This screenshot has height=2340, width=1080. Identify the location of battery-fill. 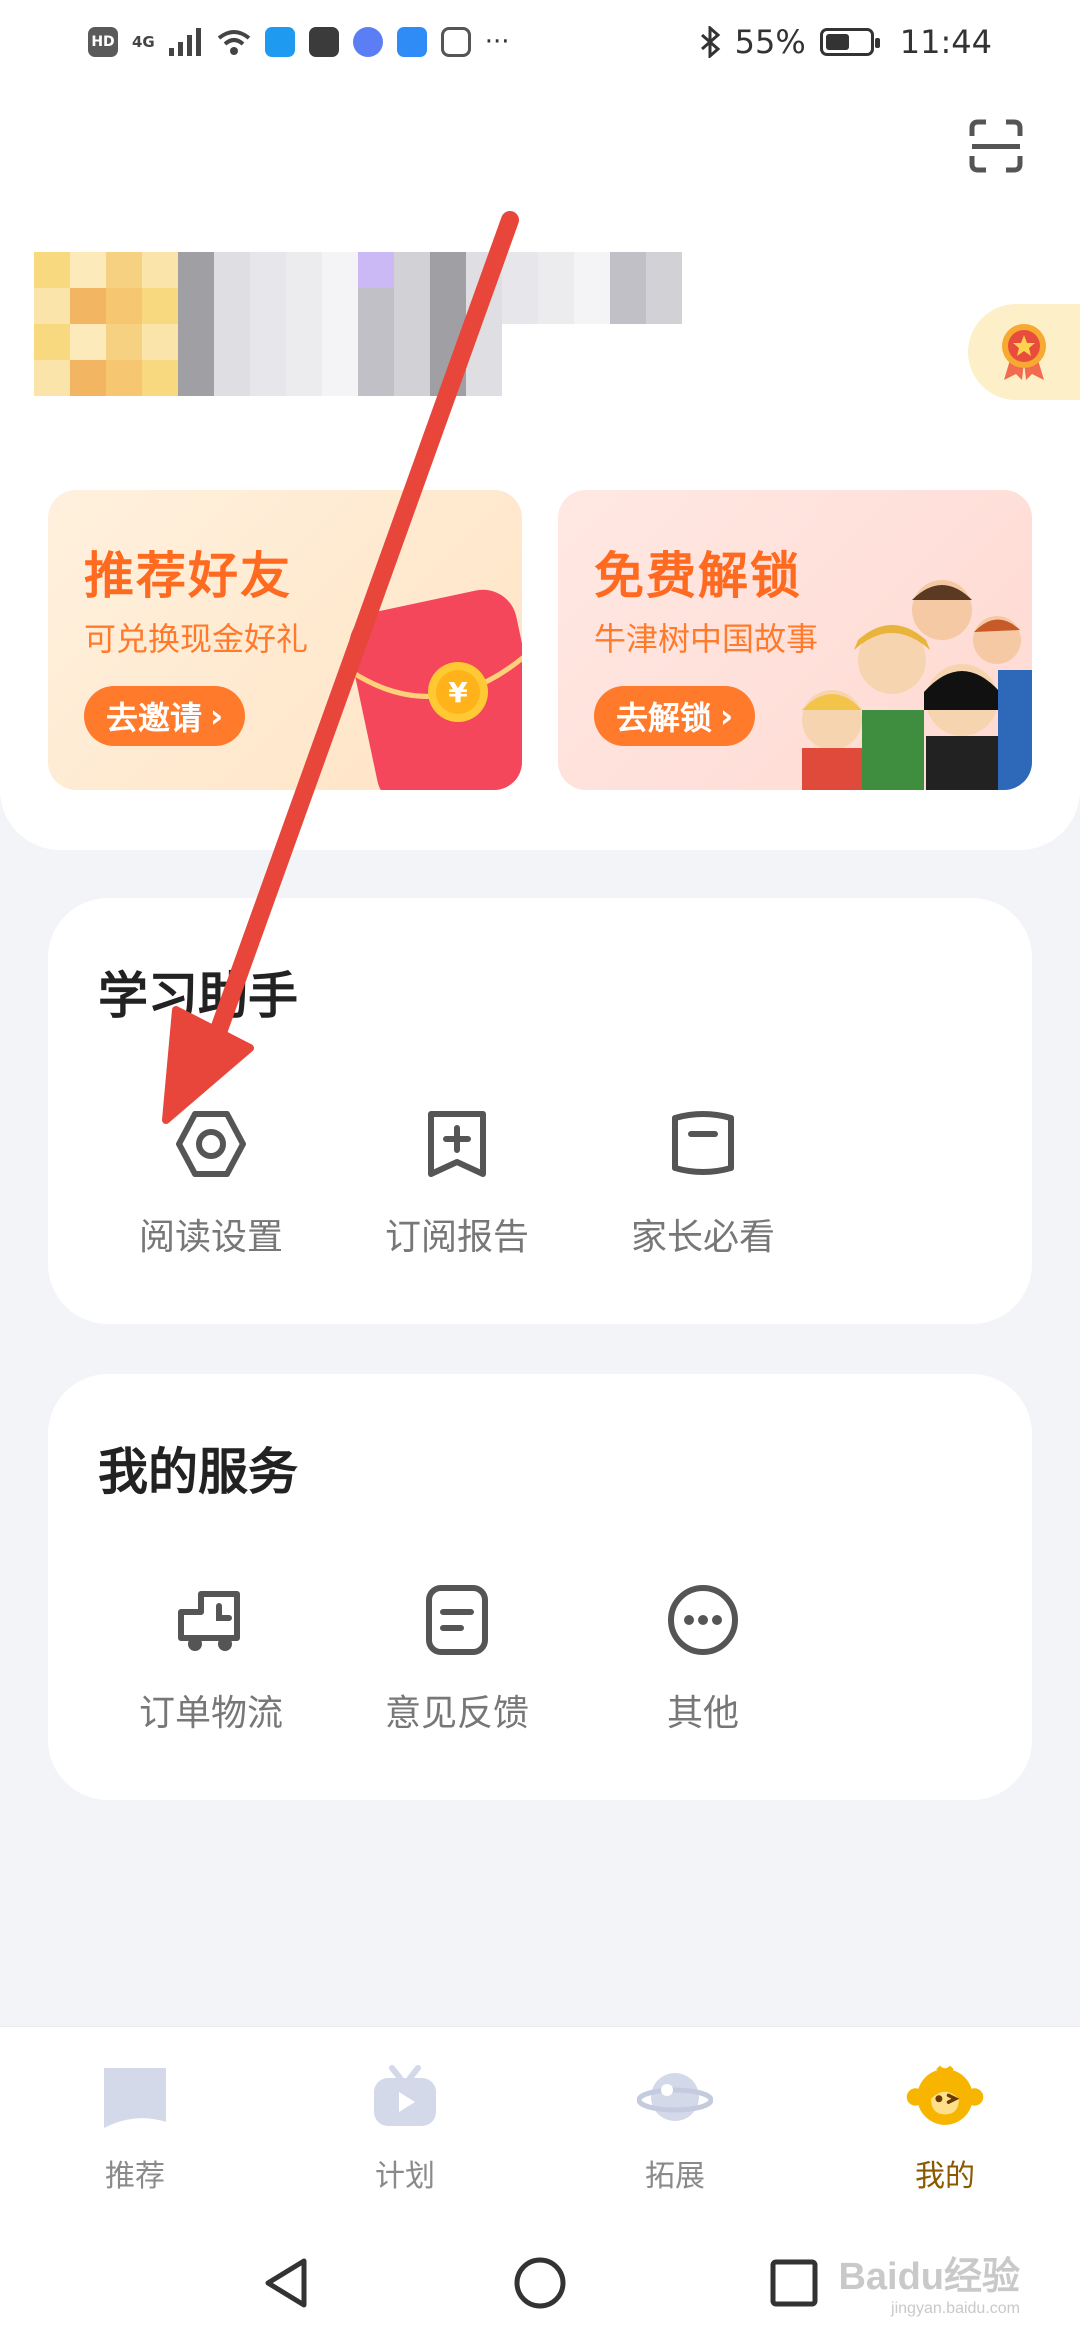
(837, 42).